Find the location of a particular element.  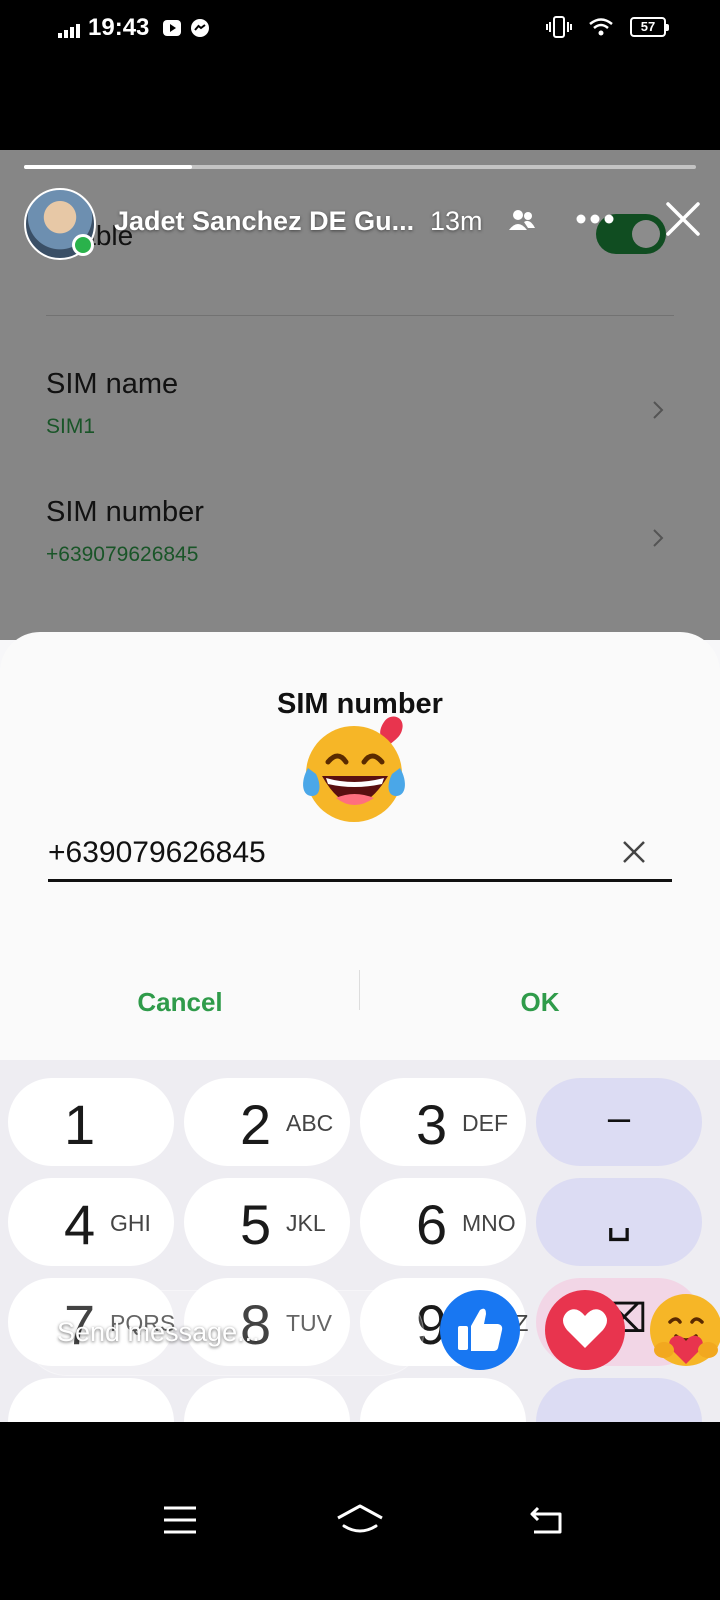

status-time: 19:43 is located at coordinates (119, 27).